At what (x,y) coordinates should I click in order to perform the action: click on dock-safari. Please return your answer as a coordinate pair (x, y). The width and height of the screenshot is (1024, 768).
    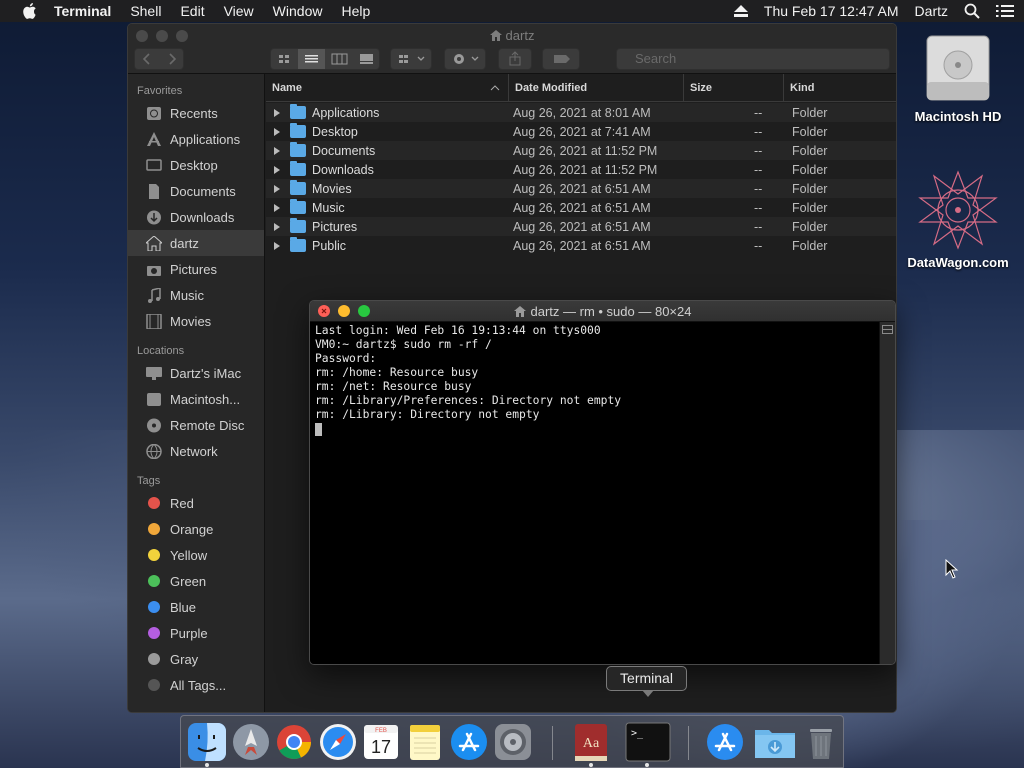
    Looking at the image, I should click on (338, 742).